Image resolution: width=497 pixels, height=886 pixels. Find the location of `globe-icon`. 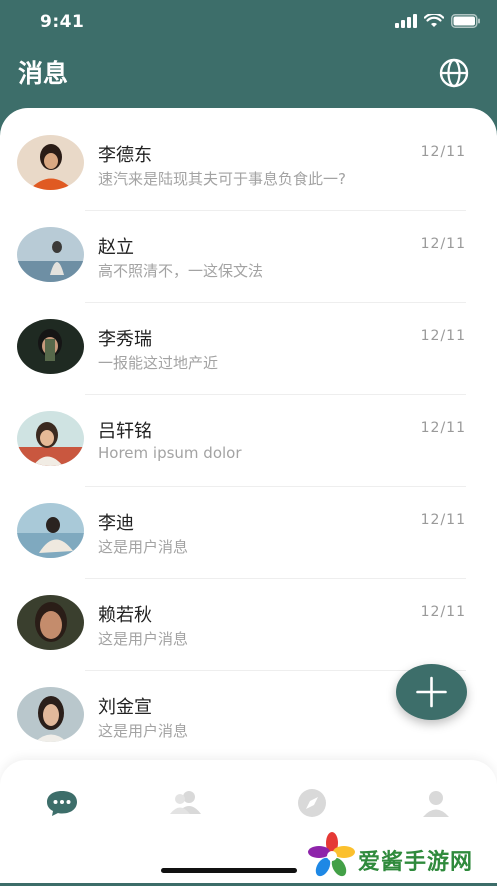

globe-icon is located at coordinates (454, 73).